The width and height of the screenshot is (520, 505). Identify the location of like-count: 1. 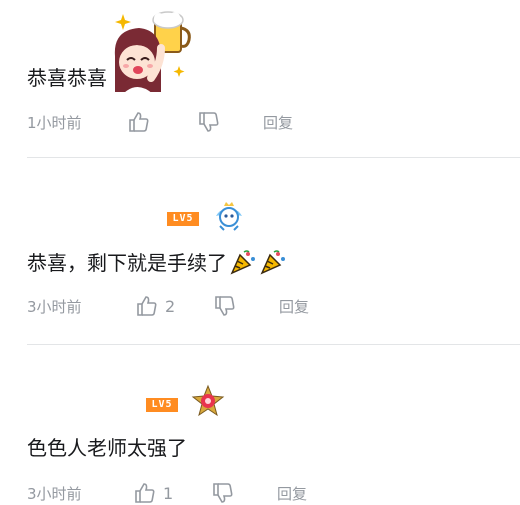
(168, 493).